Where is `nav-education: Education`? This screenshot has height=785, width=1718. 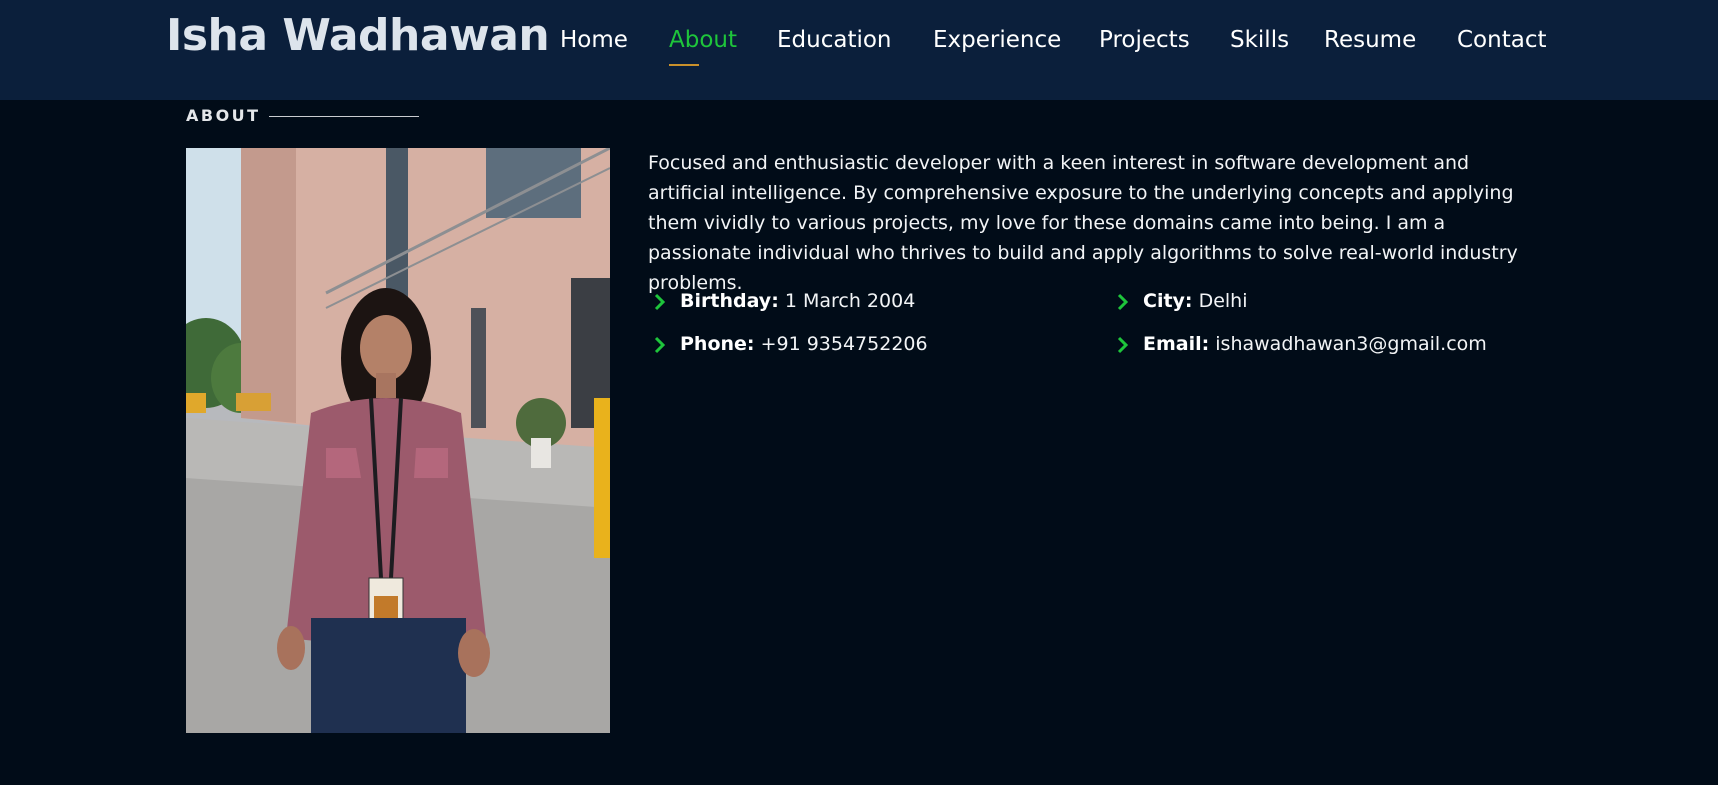
nav-education: Education is located at coordinates (834, 40).